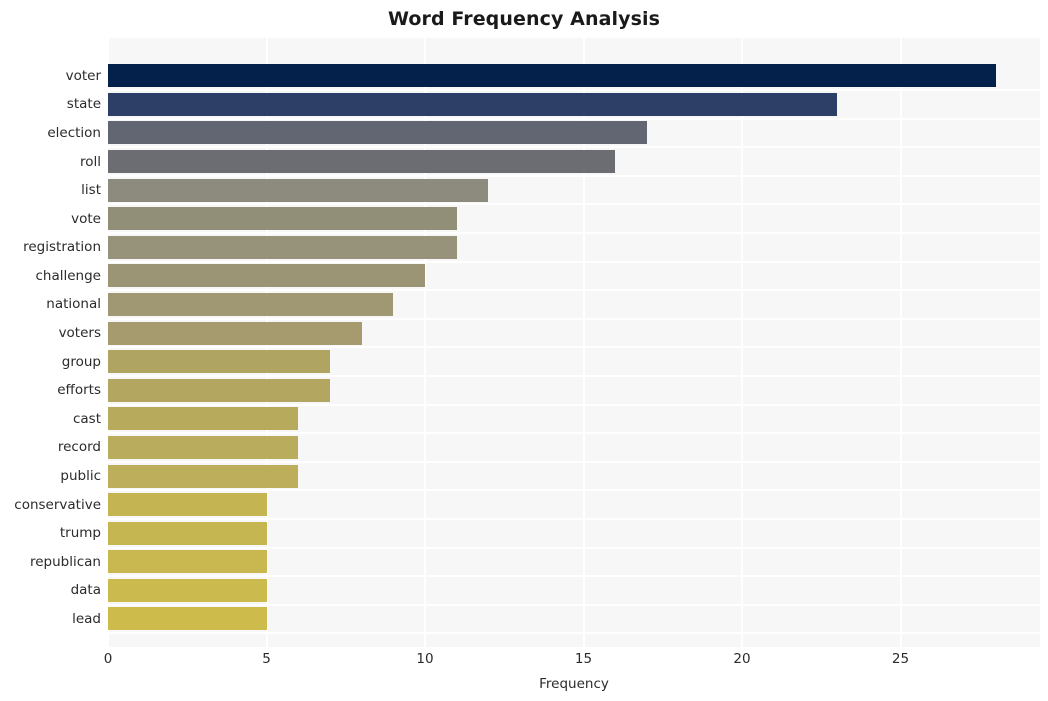 The height and width of the screenshot is (701, 1048). Describe the element at coordinates (86, 618) in the screenshot. I see `y-axis-tick-label: lead` at that location.